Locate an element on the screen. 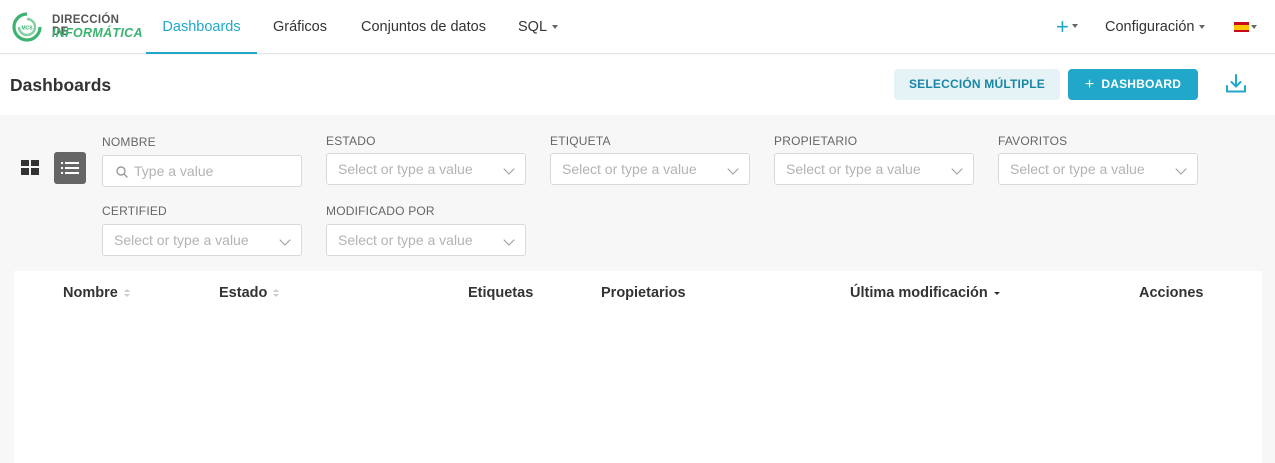 The height and width of the screenshot is (463, 1275). certified-select-placeholder: Select or type a value is located at coordinates (181, 240).